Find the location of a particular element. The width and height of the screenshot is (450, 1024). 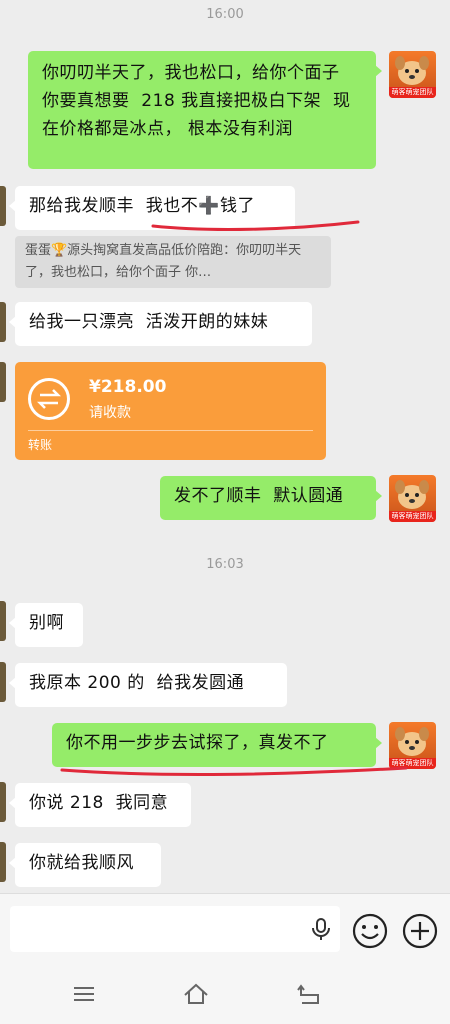

microphone-icon is located at coordinates (321, 929).